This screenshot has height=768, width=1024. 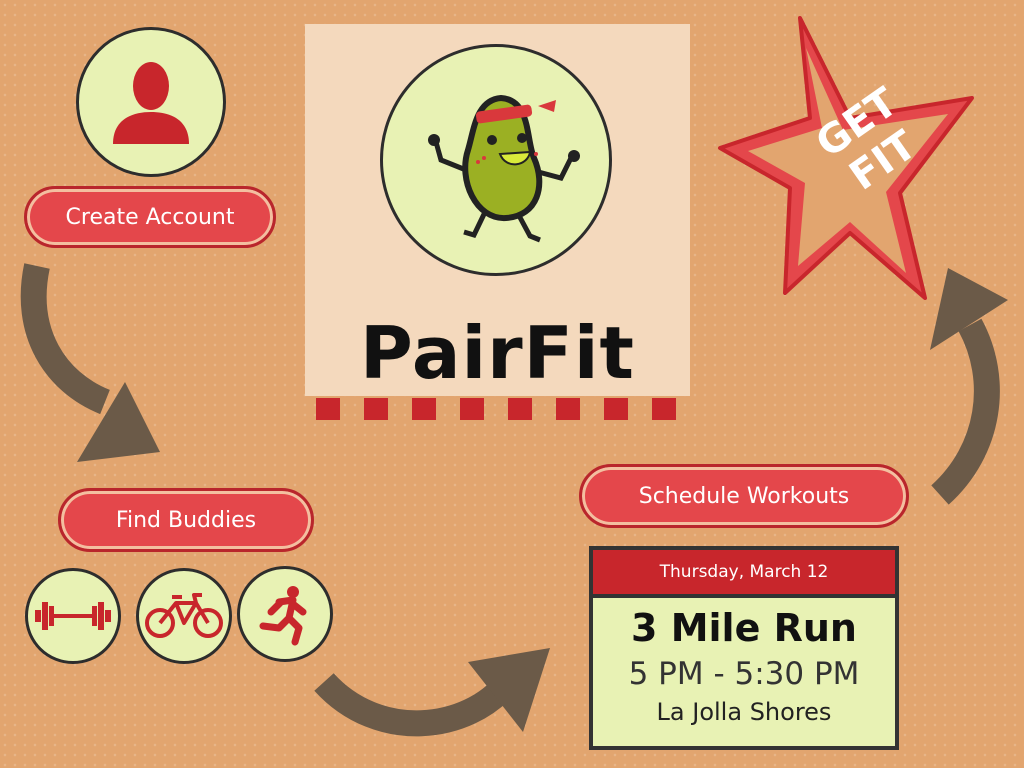 I want to click on schedule-workouts-label: Schedule Workouts, so click(x=744, y=496).